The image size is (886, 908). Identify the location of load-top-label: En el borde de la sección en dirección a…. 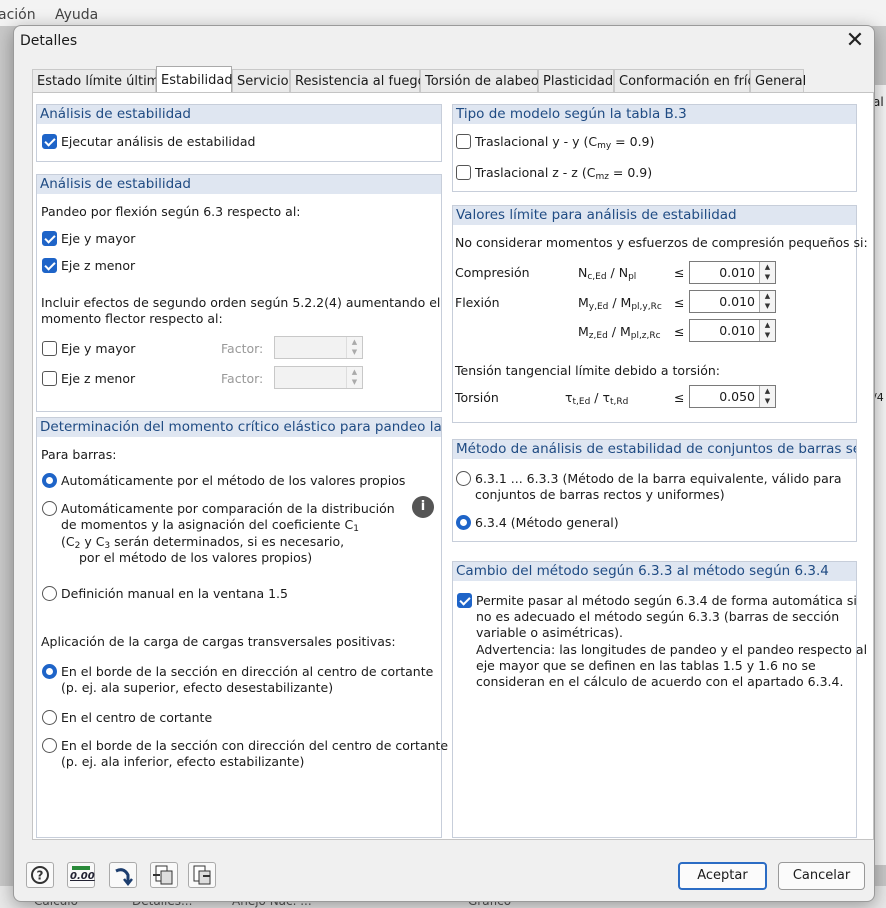
(247, 671).